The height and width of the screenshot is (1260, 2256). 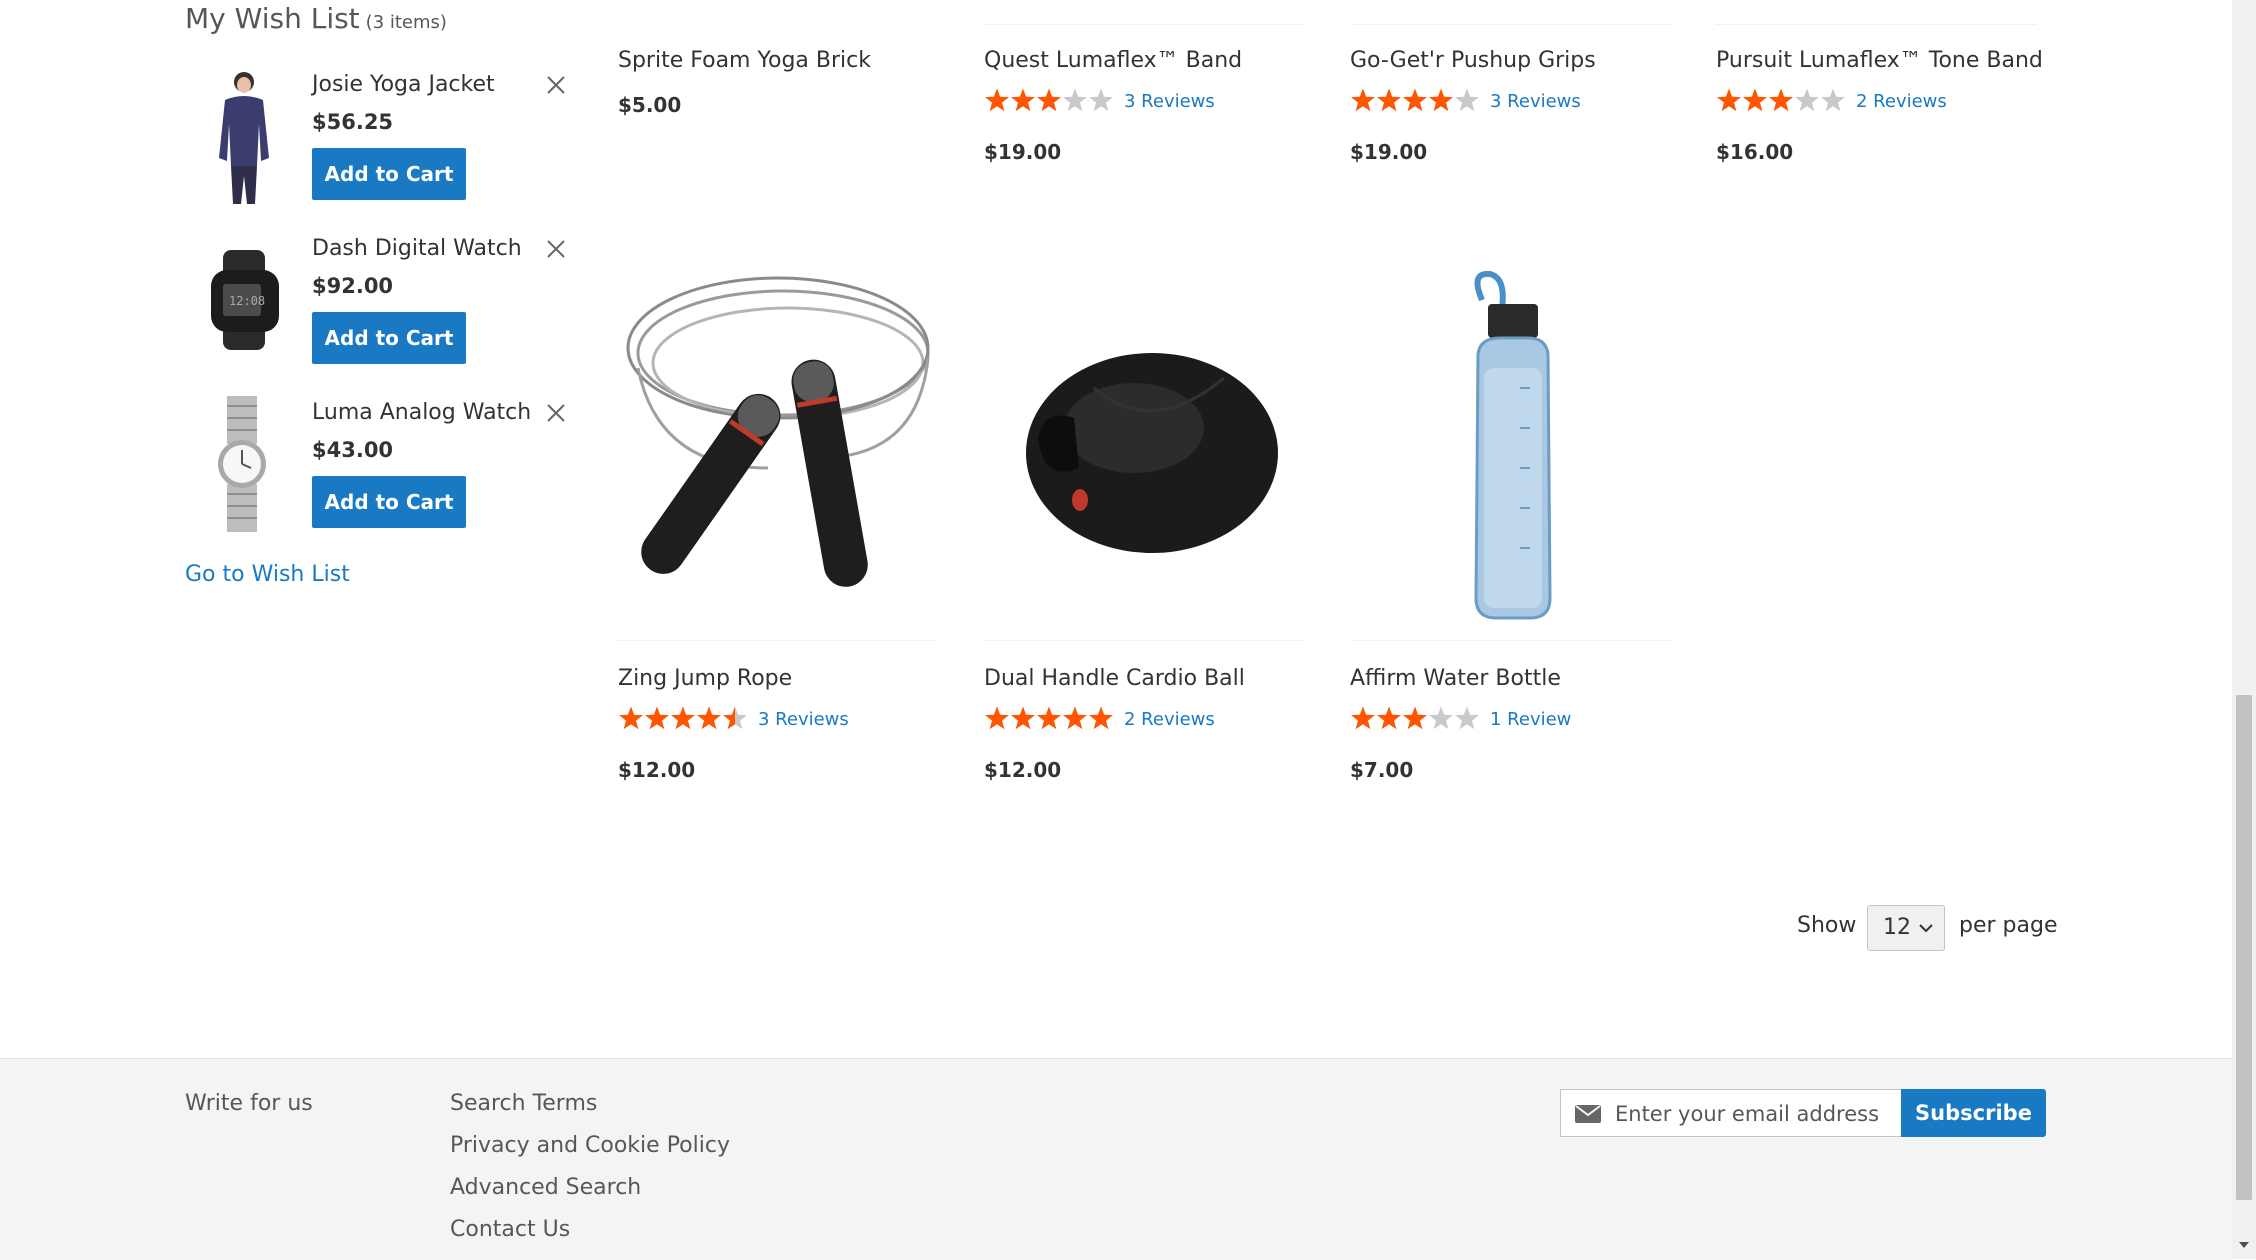 I want to click on product-item: Affirm Water Bottle 1 Review $7.00, so click(x=1515, y=528).